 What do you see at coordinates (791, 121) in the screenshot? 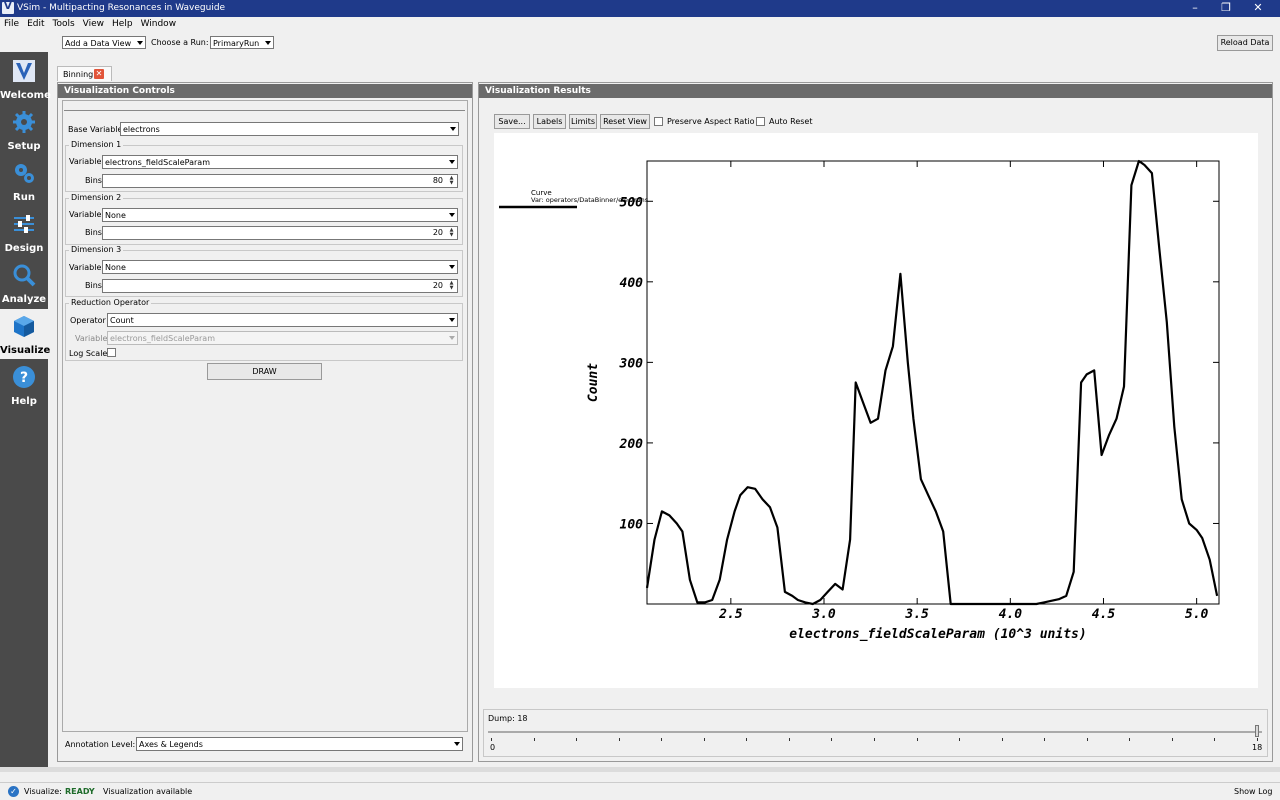
I see `auto-reset-label: Auto Reset` at bounding box center [791, 121].